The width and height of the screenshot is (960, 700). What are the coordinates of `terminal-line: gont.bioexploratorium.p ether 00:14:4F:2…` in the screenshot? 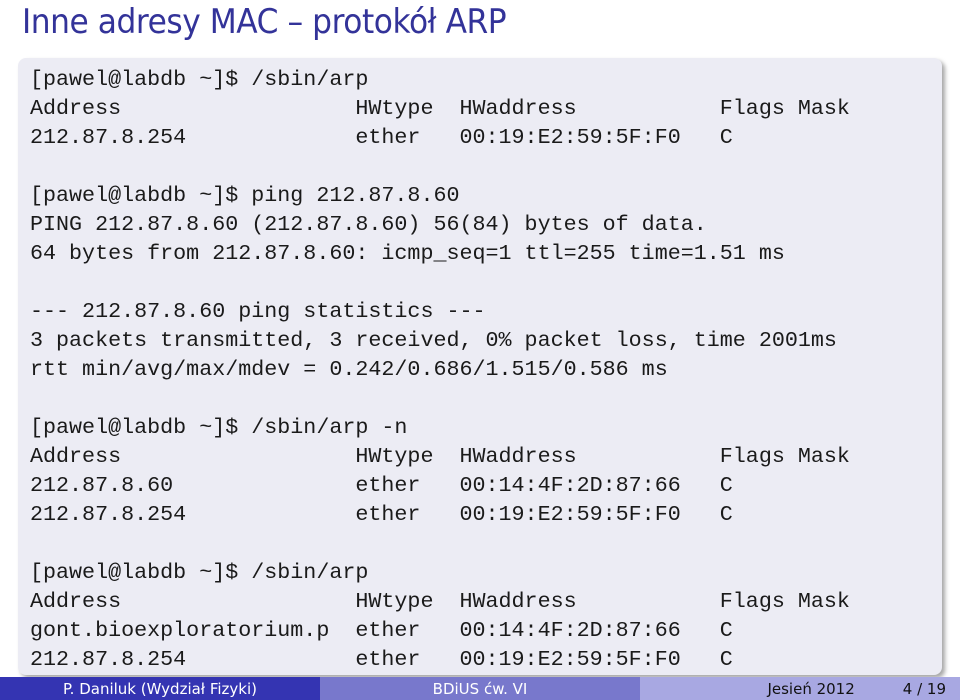 It's located at (381, 630).